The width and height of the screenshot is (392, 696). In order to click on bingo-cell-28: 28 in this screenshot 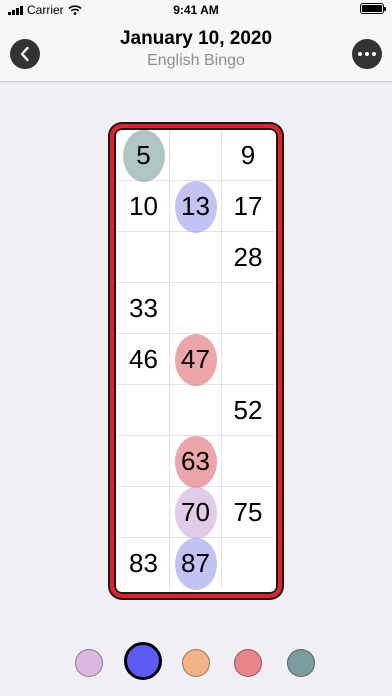, I will do `click(248, 257)`.